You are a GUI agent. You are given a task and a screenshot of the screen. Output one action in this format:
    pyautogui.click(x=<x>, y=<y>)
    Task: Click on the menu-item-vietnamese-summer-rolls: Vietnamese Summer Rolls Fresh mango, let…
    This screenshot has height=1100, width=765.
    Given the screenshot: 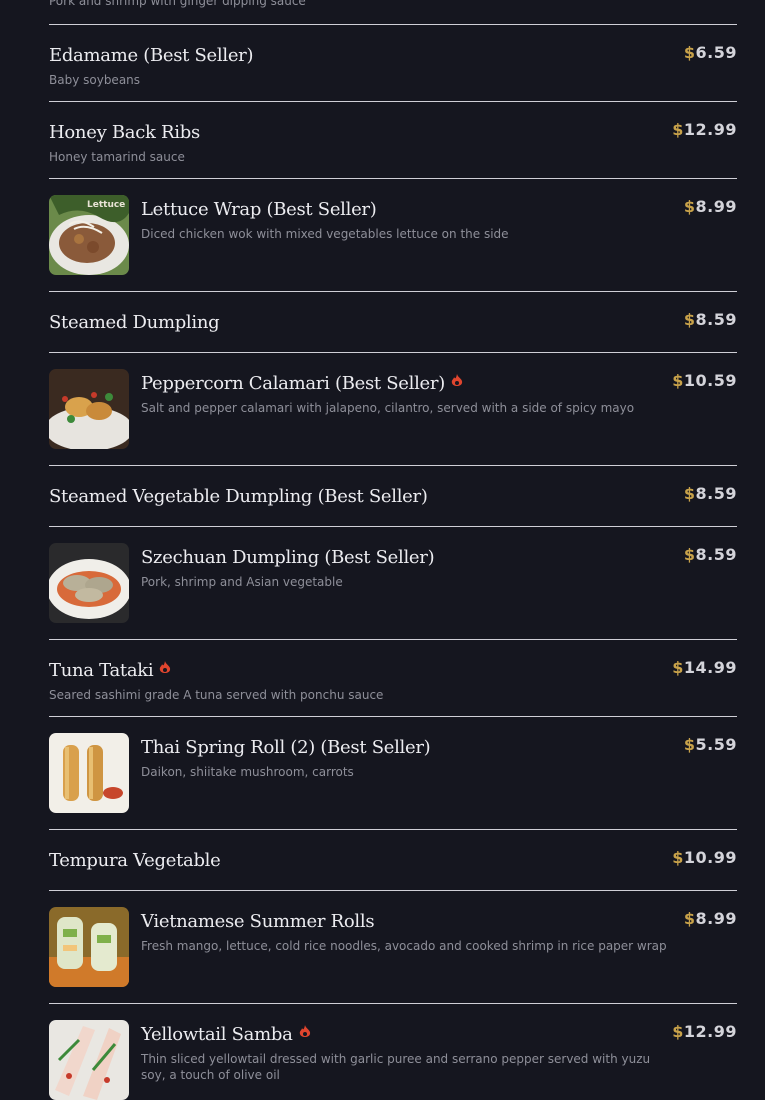 What is the action you would take?
    pyautogui.click(x=393, y=947)
    